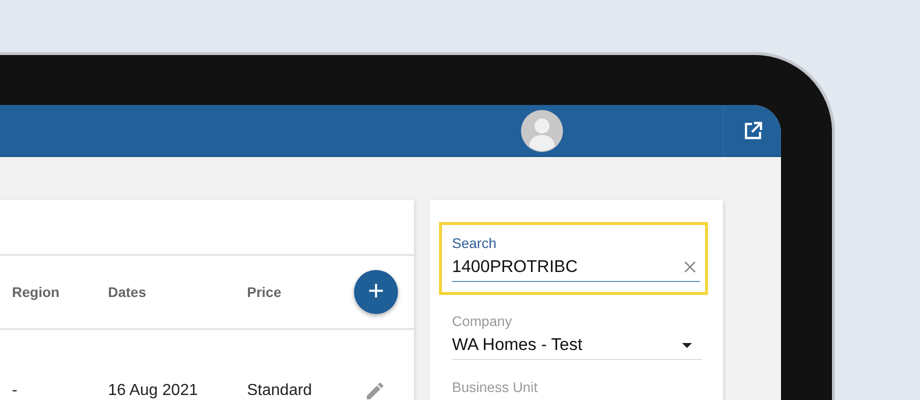  Describe the element at coordinates (280, 391) in the screenshot. I see `table-cell-text: Standard` at that location.